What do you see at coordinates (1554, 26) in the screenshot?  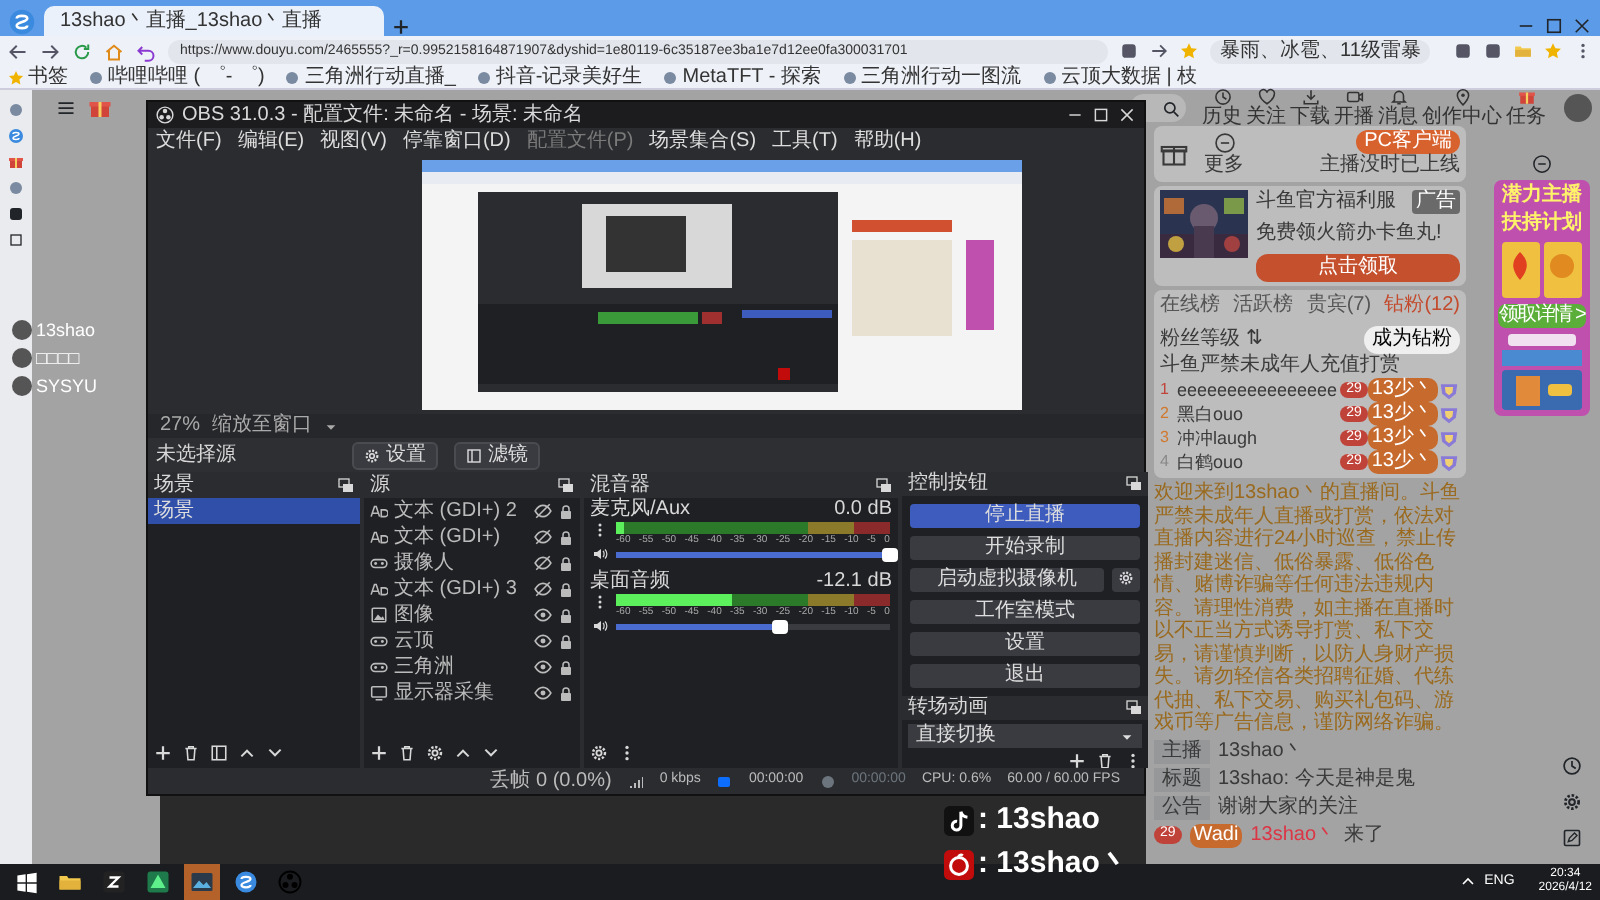 I see `maximize-icon` at bounding box center [1554, 26].